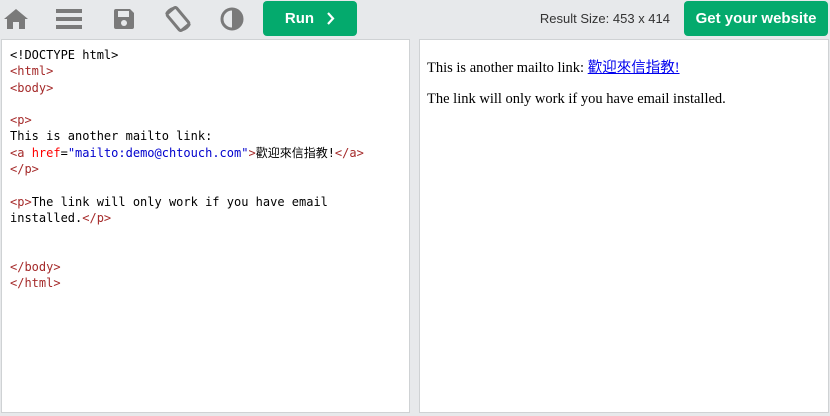 This screenshot has height=416, width=830. What do you see at coordinates (64, 55) in the screenshot?
I see `code-doctype: <!DOCTYPE html>` at bounding box center [64, 55].